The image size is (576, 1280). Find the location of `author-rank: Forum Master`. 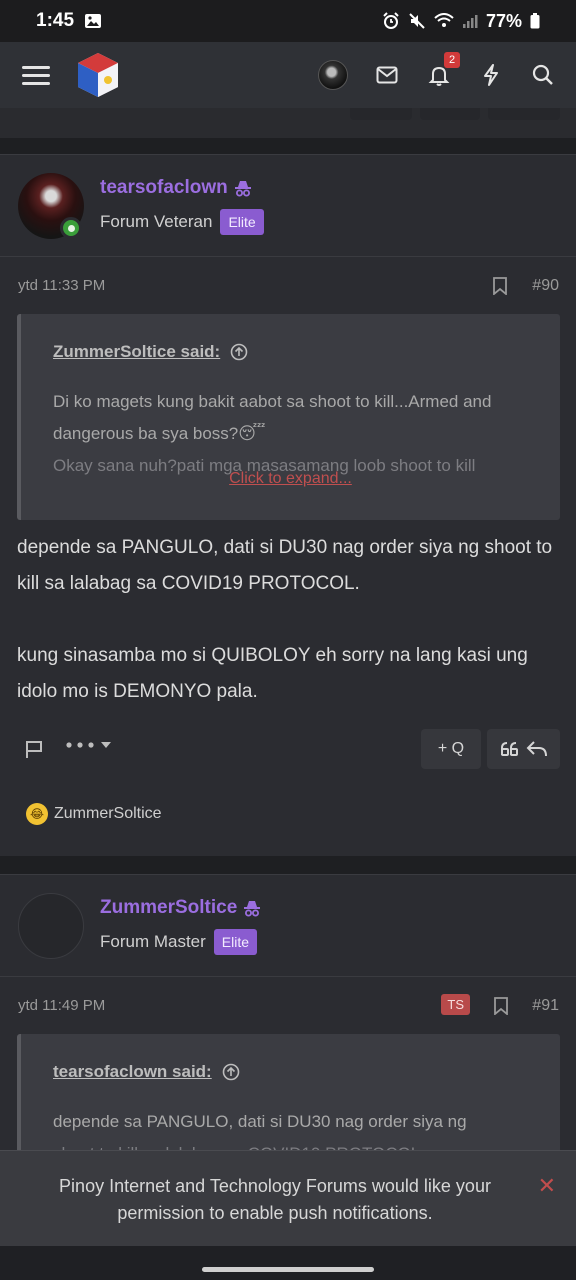

author-rank: Forum Master is located at coordinates (153, 941).